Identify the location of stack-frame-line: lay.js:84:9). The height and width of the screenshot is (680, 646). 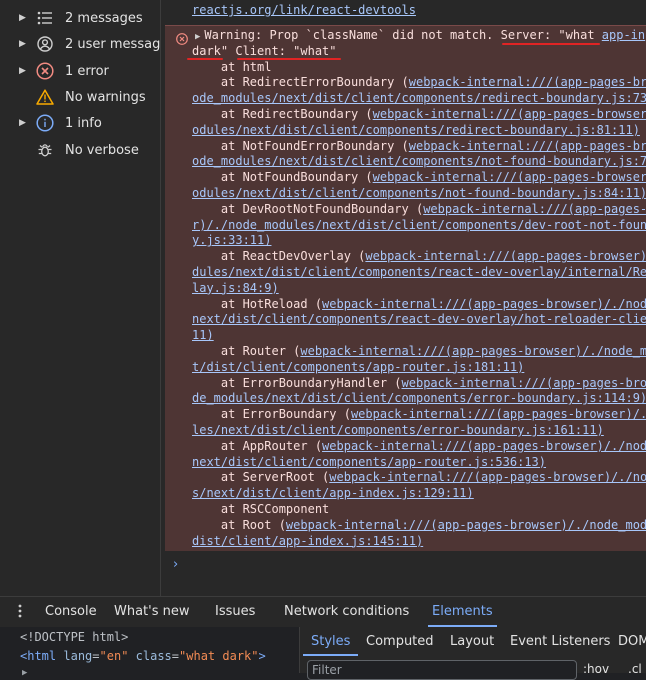
(235, 289).